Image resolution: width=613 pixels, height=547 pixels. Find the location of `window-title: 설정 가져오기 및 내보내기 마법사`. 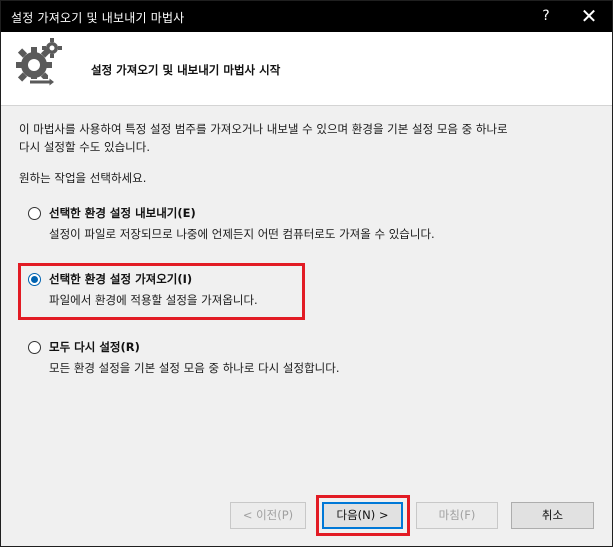

window-title: 설정 가져오기 및 내보내기 마법사 is located at coordinates (98, 18).